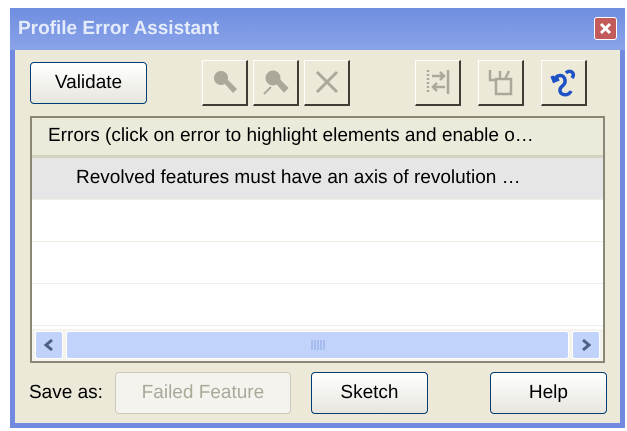  Describe the element at coordinates (564, 83) in the screenshot. I see `toolbar-button` at that location.